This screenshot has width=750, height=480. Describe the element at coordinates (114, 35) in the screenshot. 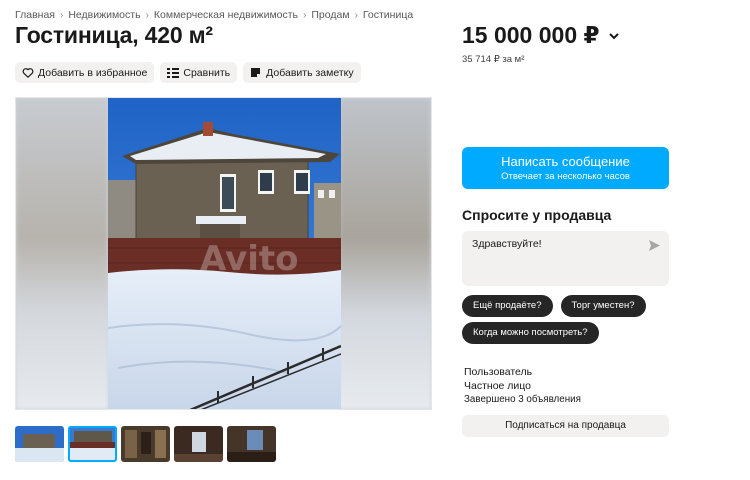

I see `page-title: Гостиница, 420 м²` at that location.